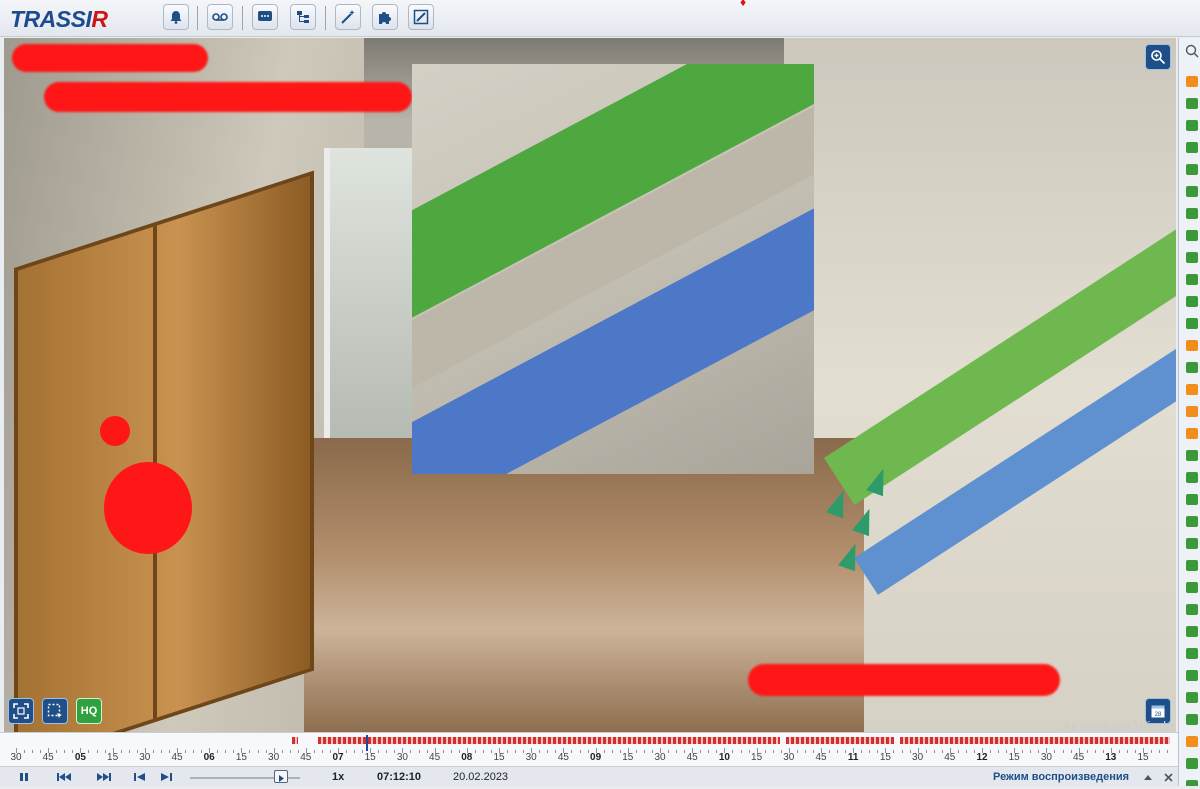  Describe the element at coordinates (372, 293) in the screenshot. I see `scene-corridor-door` at that location.